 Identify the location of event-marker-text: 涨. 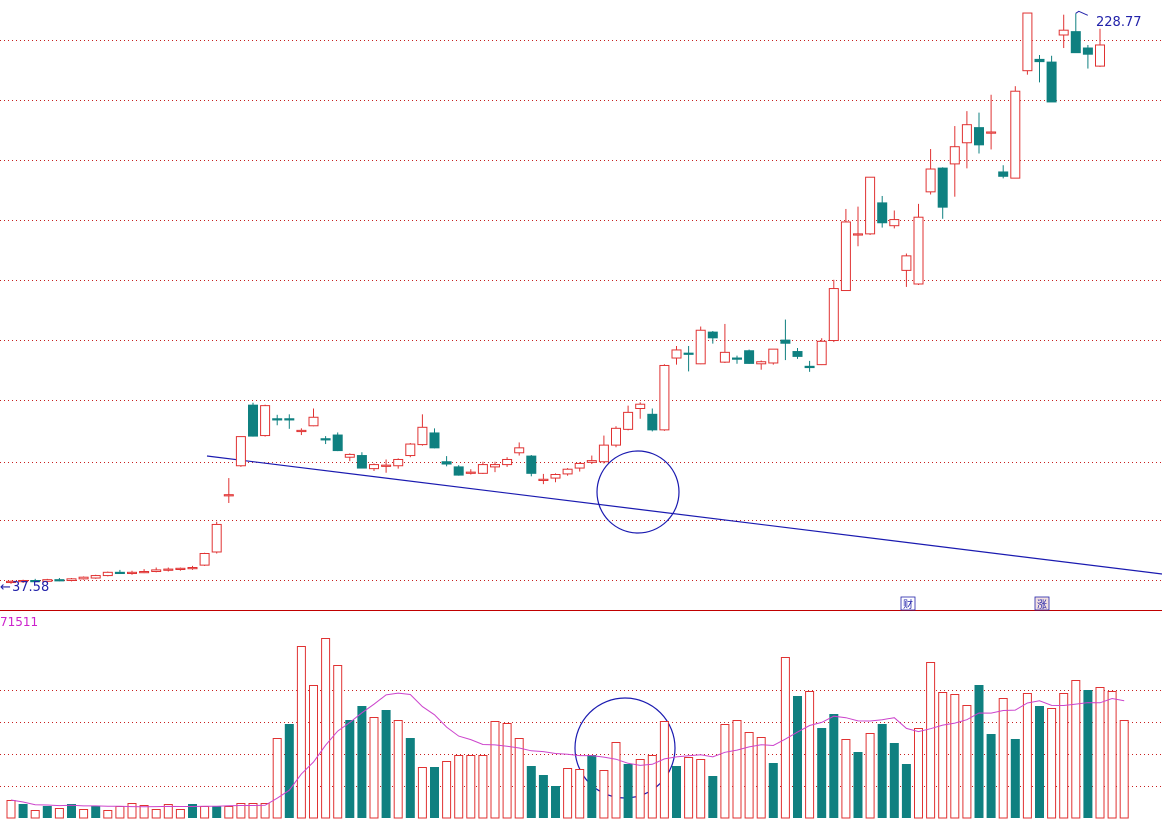
(1042, 605).